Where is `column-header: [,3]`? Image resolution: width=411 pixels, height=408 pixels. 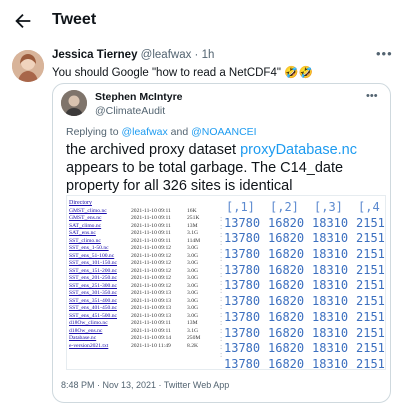
column-header: [,3] is located at coordinates (328, 207).